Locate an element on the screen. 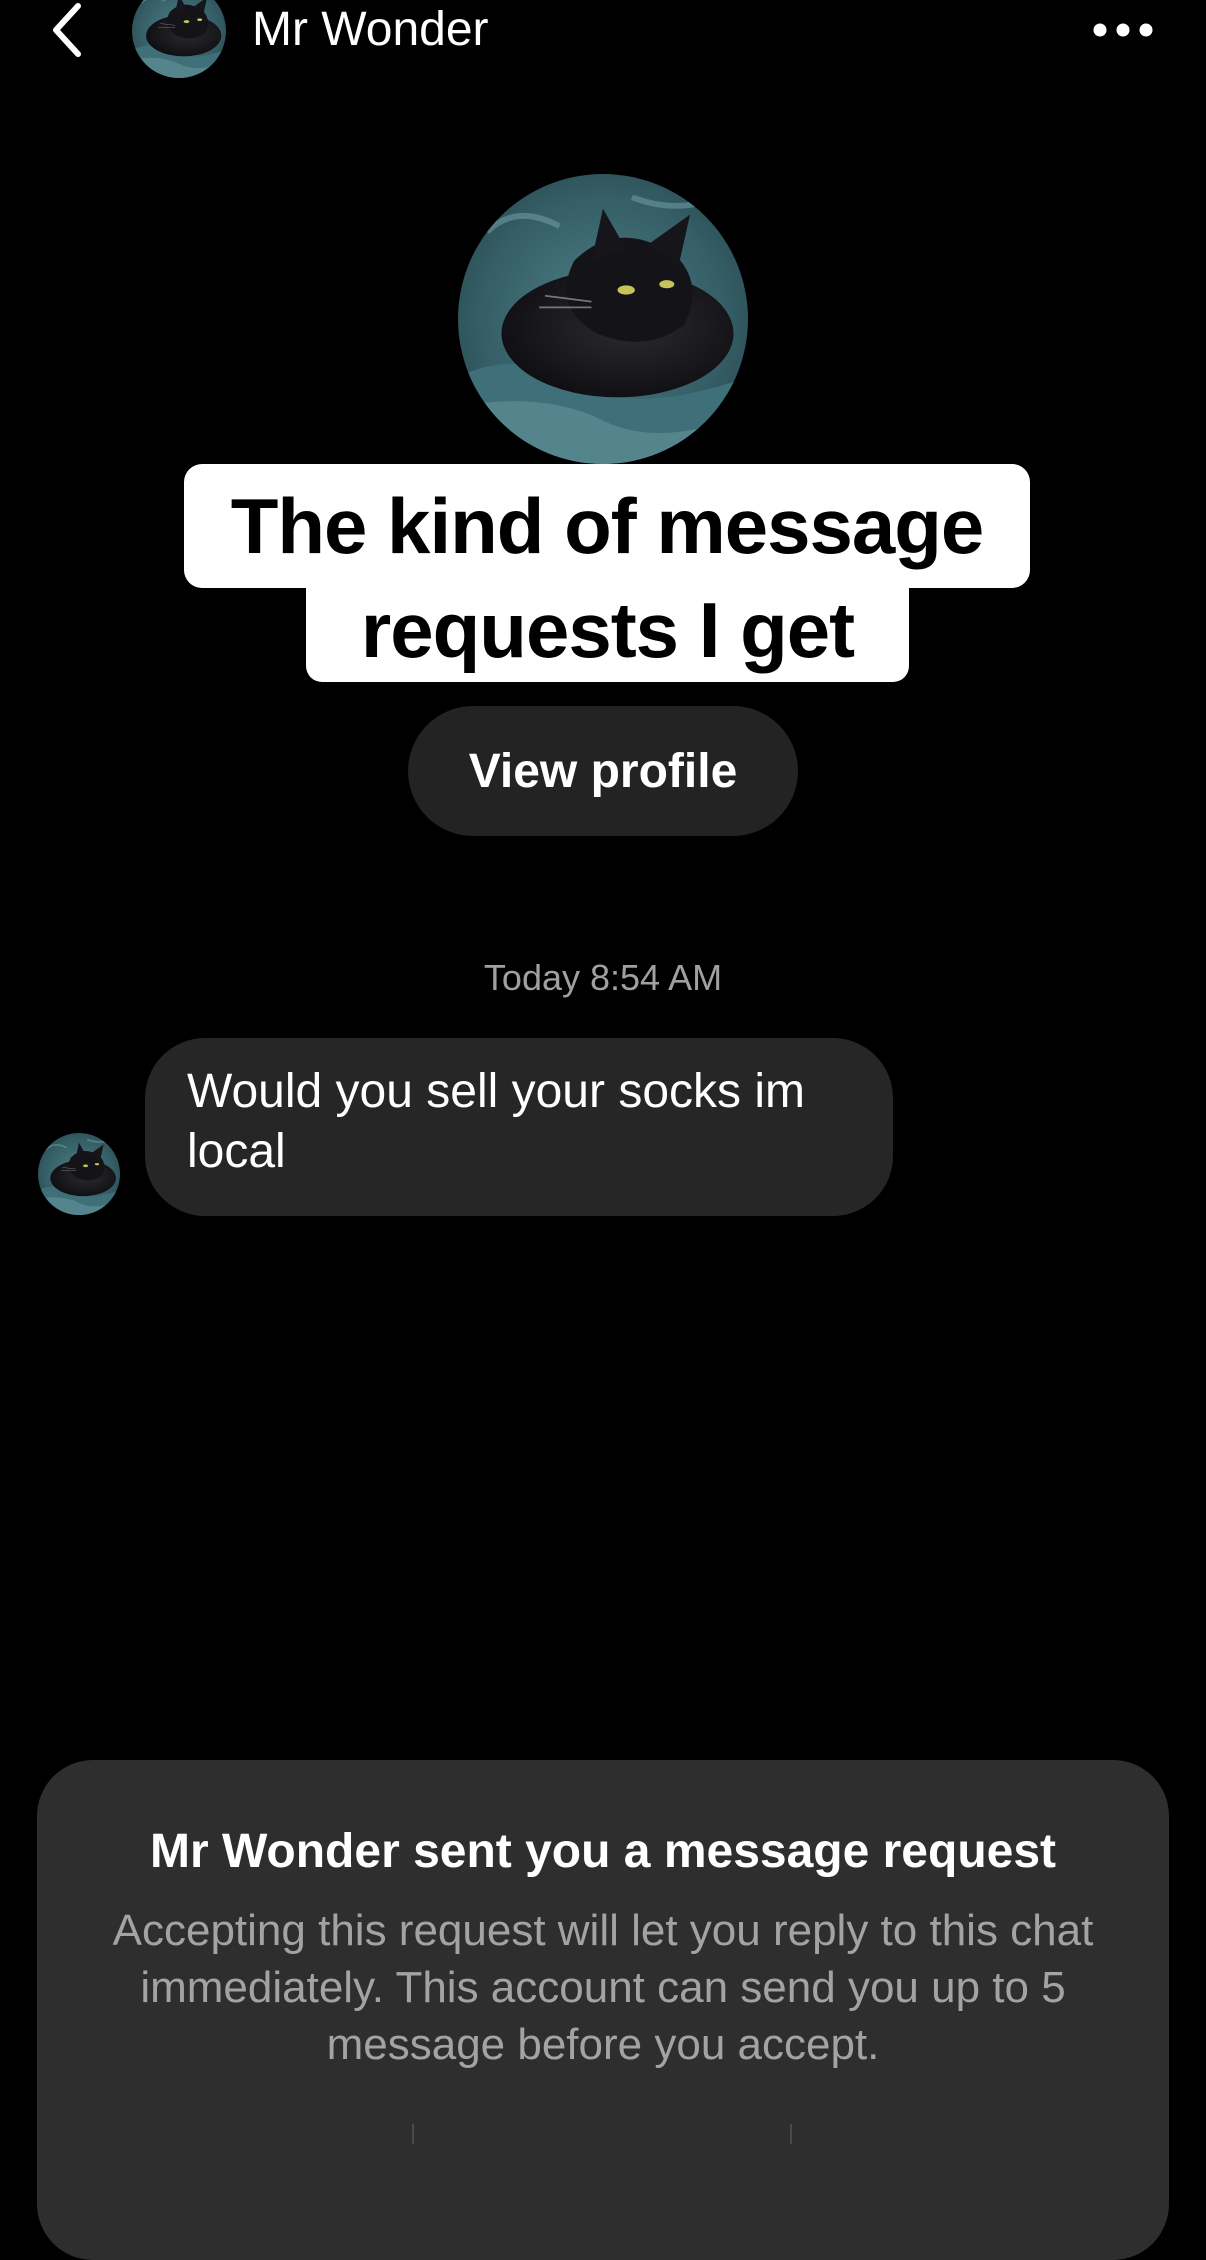  more-options-button is located at coordinates (1123, 30).